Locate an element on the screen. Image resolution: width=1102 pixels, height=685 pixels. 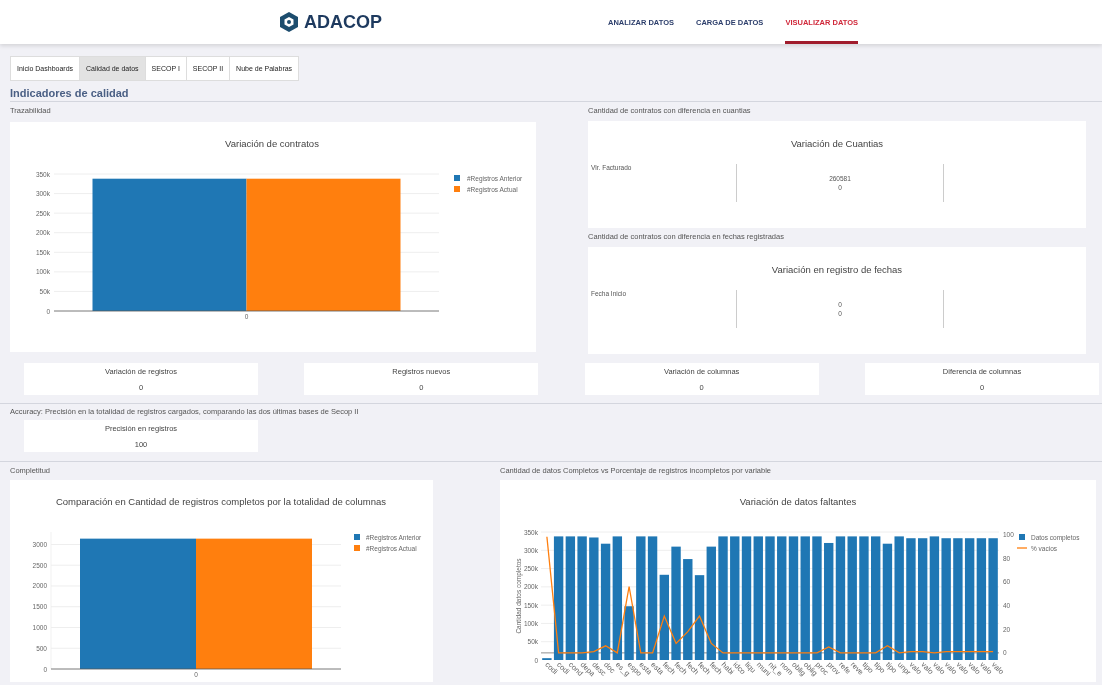
section-title: Indicadores de calidad is located at coordinates (556, 94).